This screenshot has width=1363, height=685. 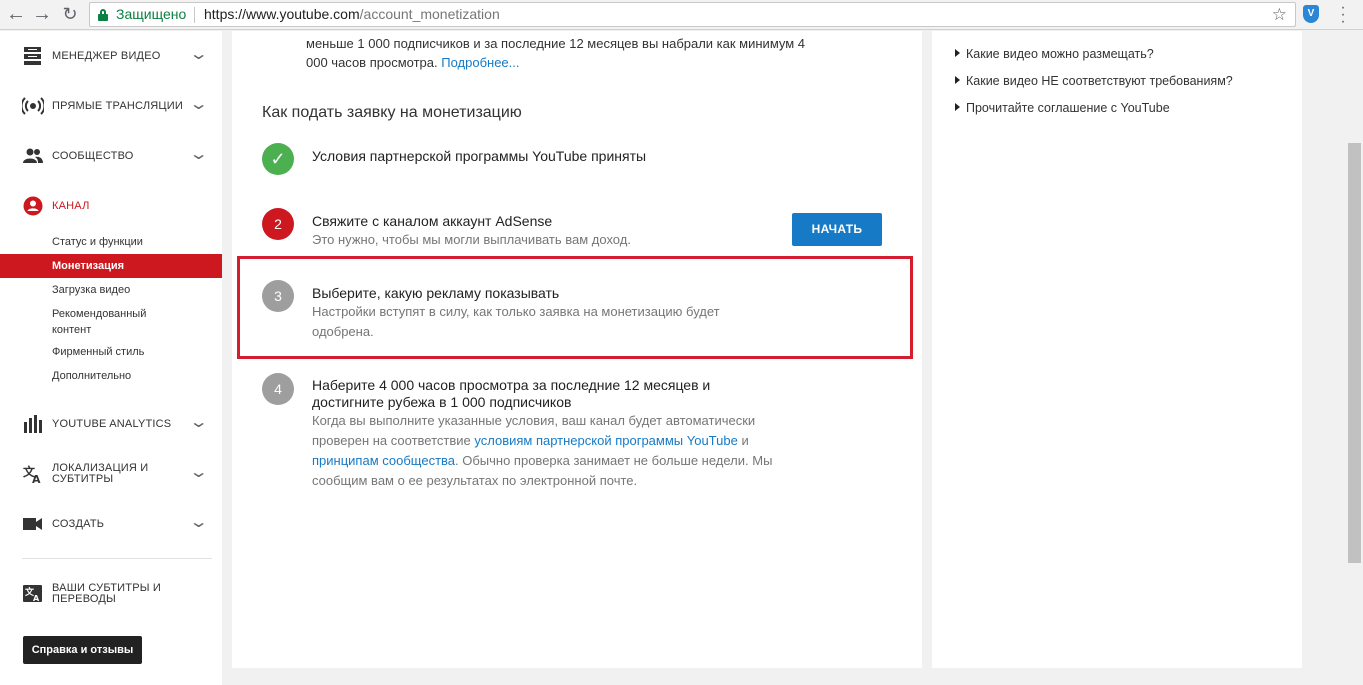 I want to click on sidebar-item-label: ПРЯМЫЕ ТРАНСЛЯЦИИ, so click(x=117, y=106).